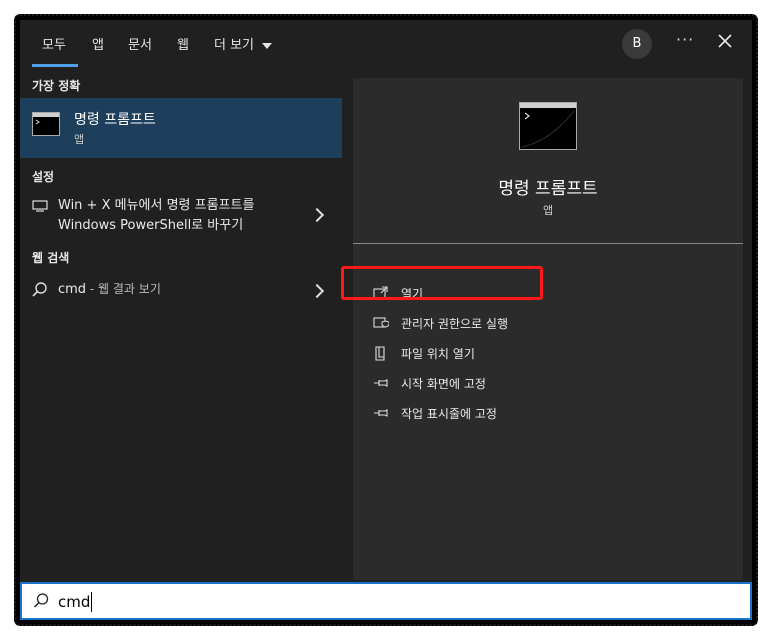 Image resolution: width=773 pixels, height=639 pixels. Describe the element at coordinates (449, 414) in the screenshot. I see `action-label: 작업 표시줄에 고정` at that location.